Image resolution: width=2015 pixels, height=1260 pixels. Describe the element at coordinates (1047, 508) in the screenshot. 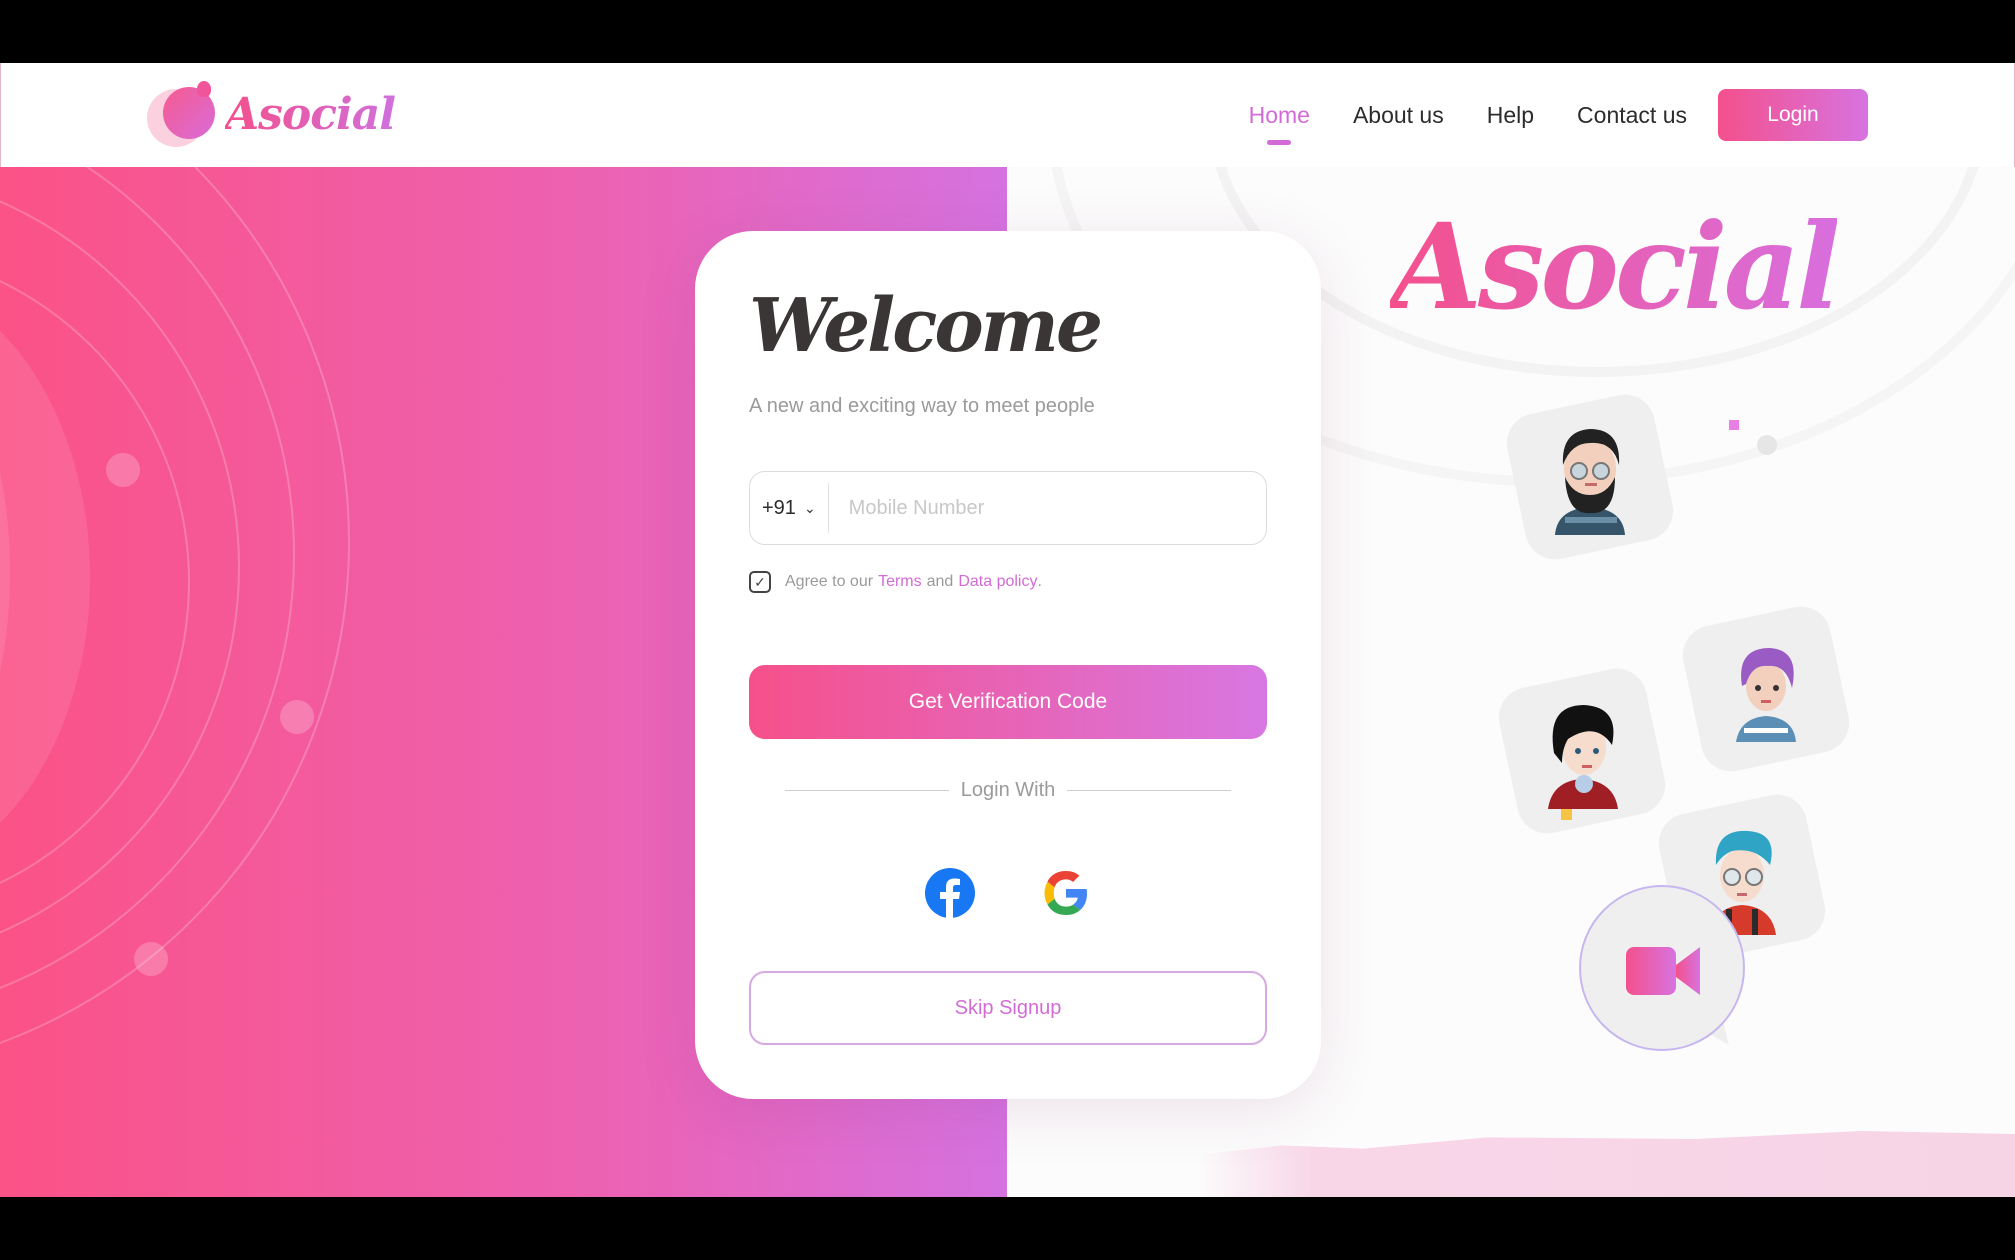

I see `mobile-number-input` at that location.